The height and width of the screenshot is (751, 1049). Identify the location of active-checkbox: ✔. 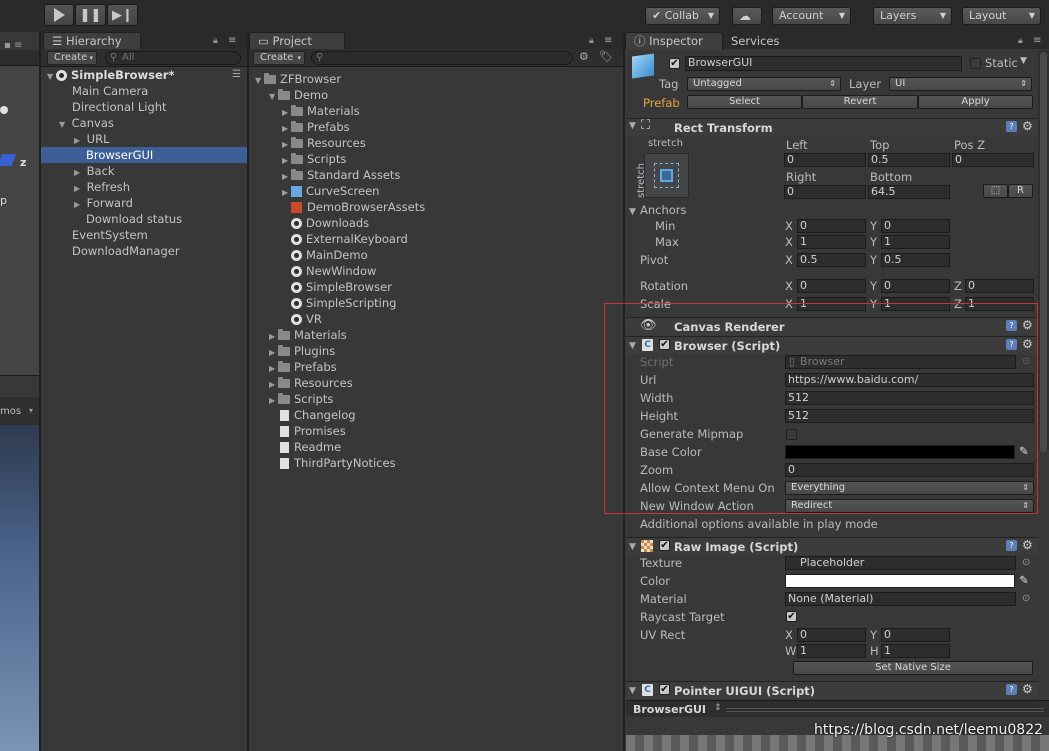
(674, 63).